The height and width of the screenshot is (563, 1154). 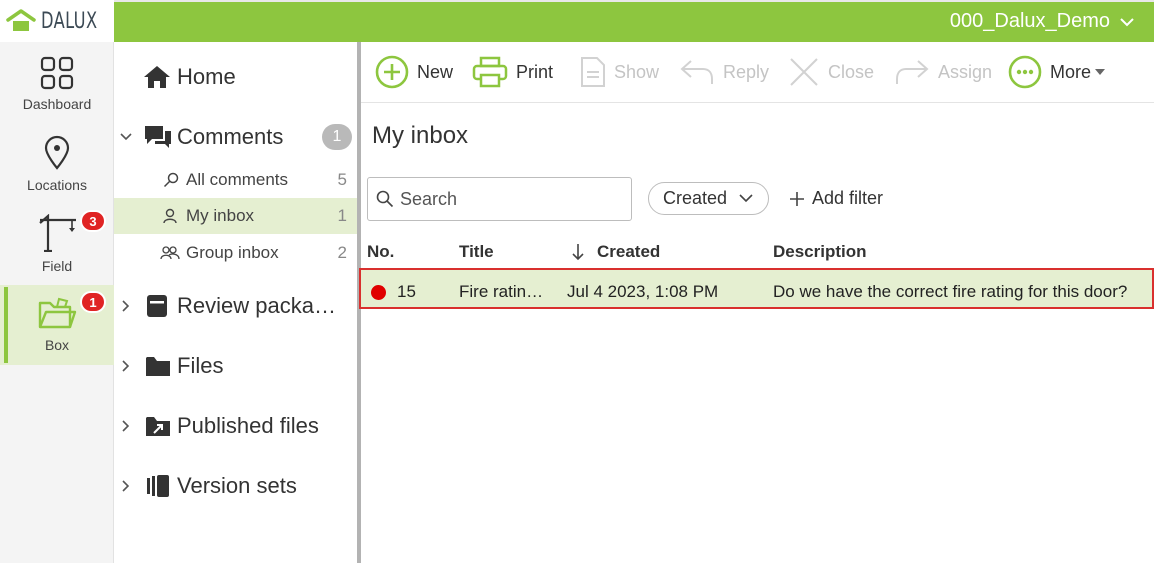 I want to click on column-header-title: Title, so click(x=476, y=252).